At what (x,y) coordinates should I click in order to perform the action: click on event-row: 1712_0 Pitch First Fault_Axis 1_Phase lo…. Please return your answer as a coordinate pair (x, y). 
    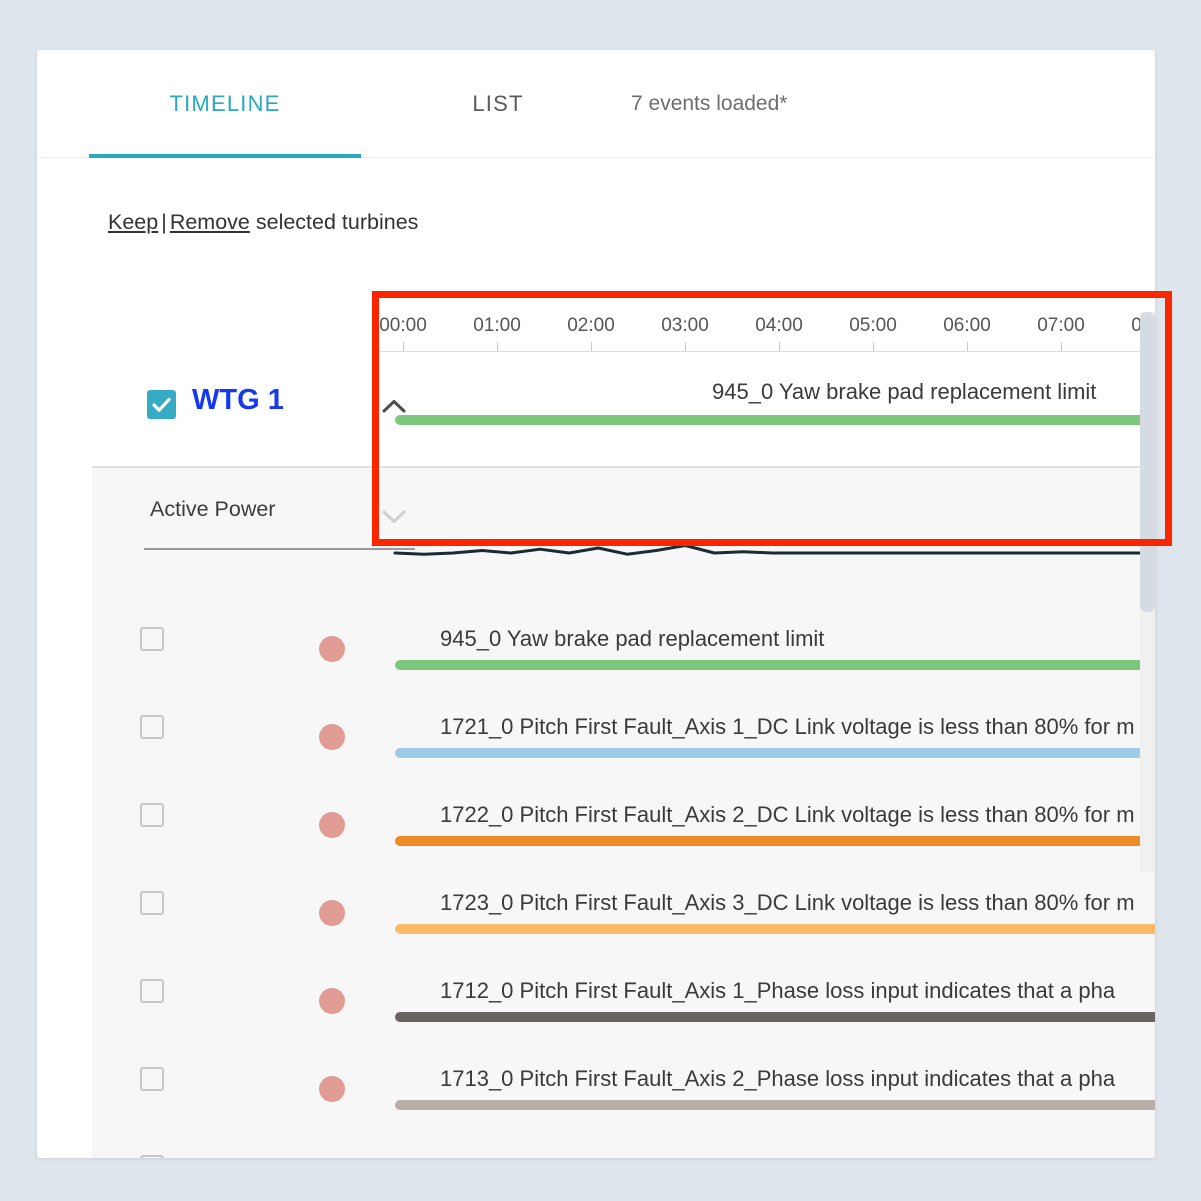
    Looking at the image, I should click on (623, 994).